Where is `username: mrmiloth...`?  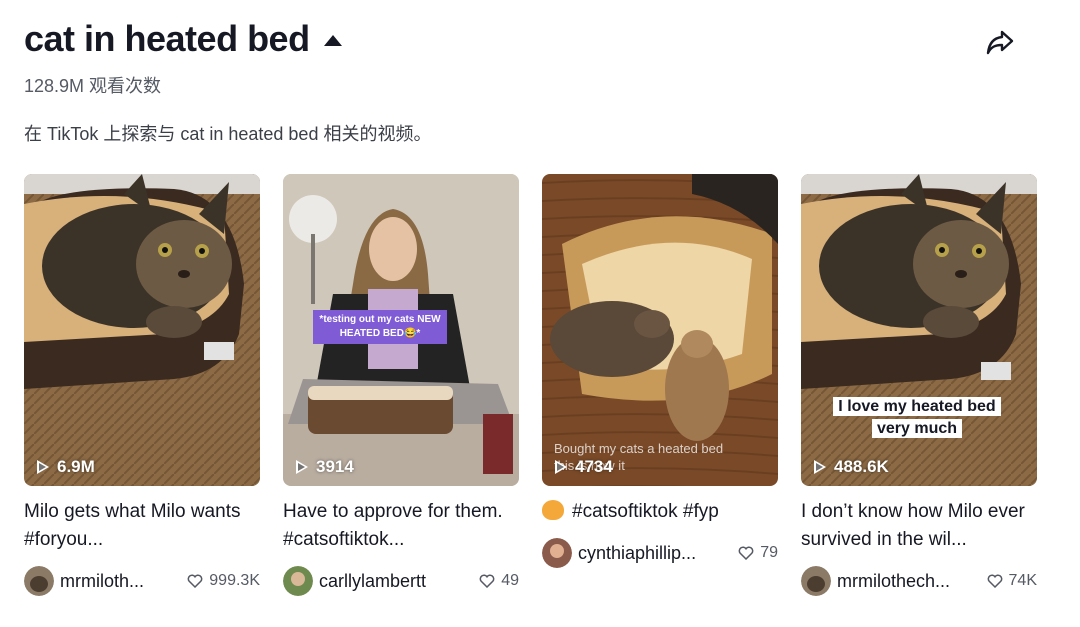
username: mrmiloth... is located at coordinates (118, 581).